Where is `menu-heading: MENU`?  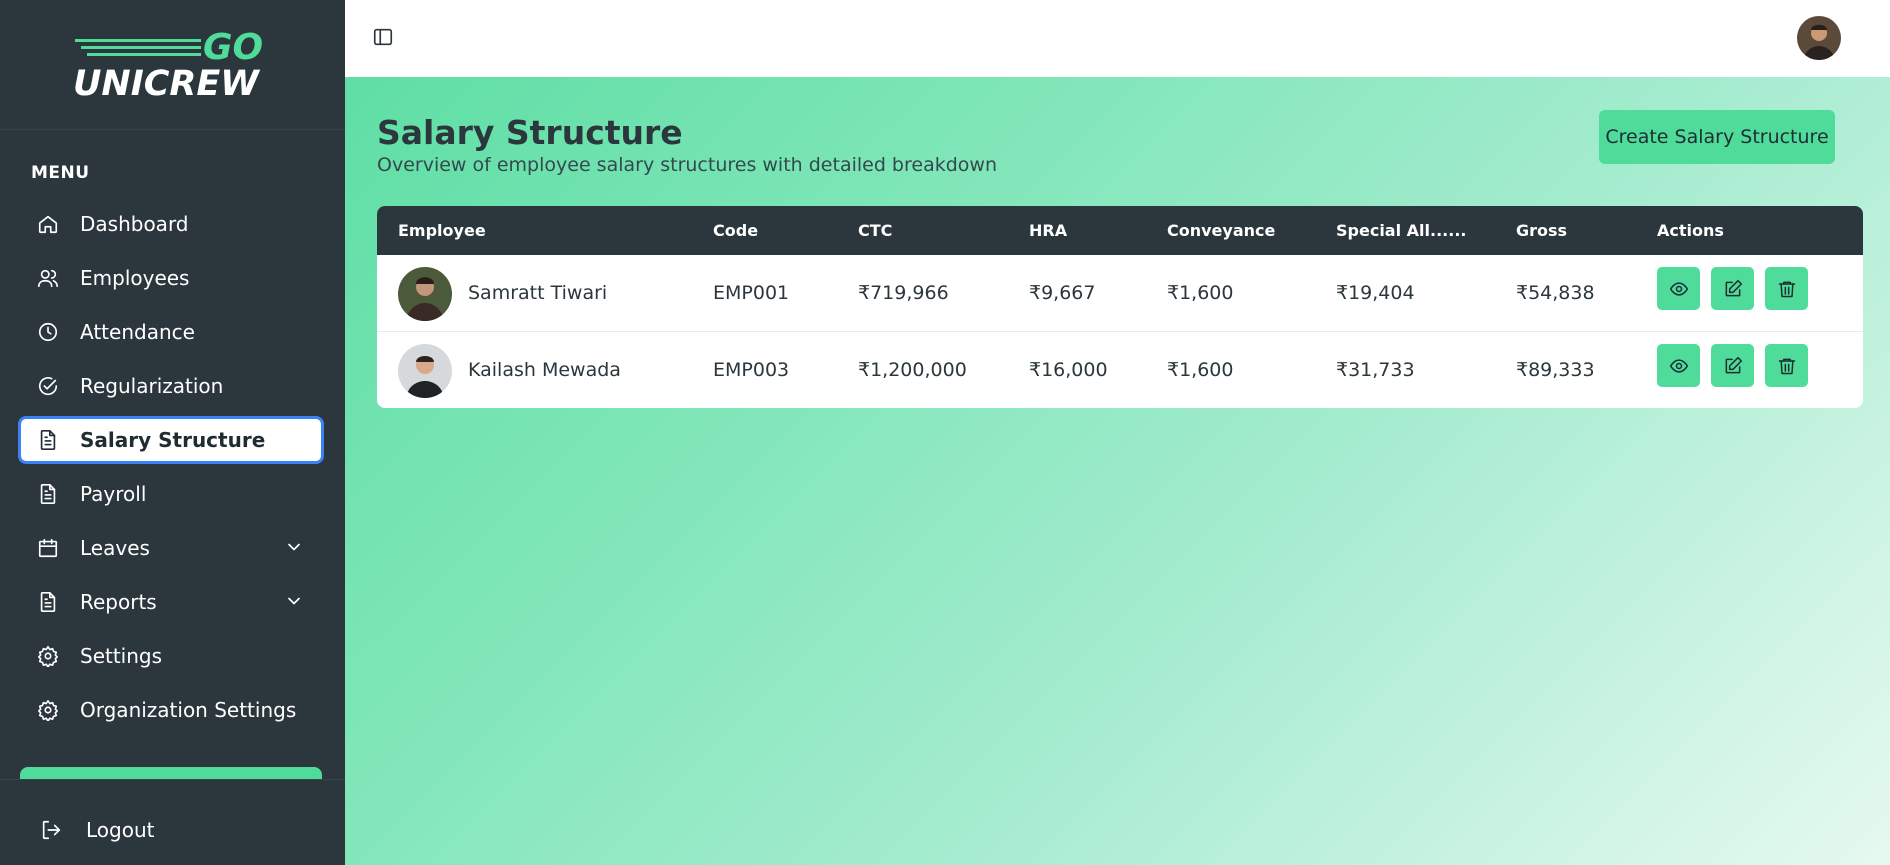 menu-heading: MENU is located at coordinates (60, 173).